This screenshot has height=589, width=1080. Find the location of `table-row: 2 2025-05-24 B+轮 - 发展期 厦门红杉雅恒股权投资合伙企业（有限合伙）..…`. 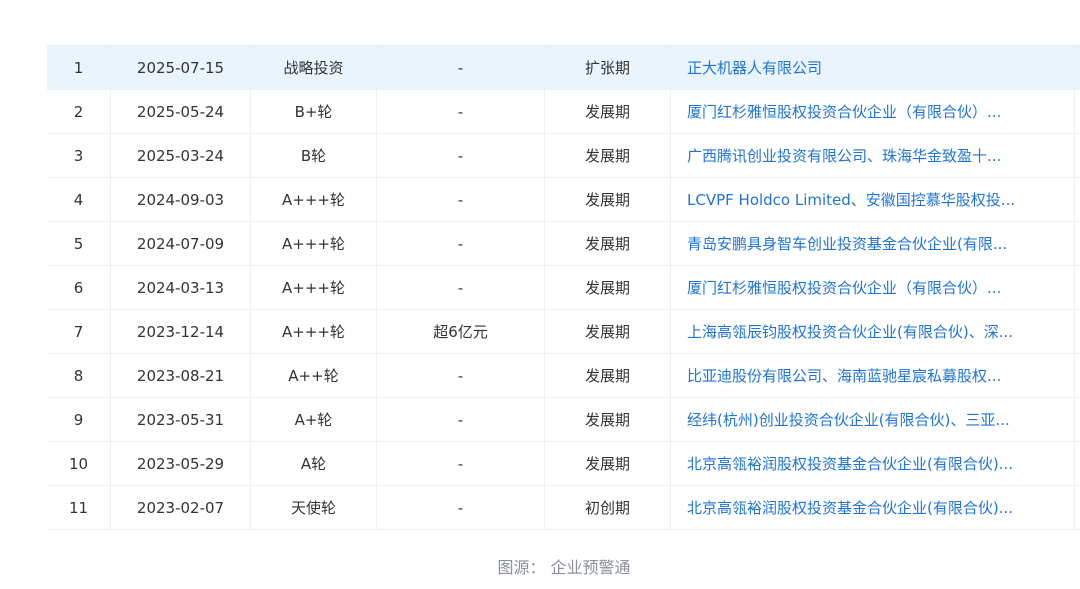

table-row: 2 2025-05-24 B+轮 - 发展期 厦门红杉雅恒股权投资合伙企业（有限合伙）..… is located at coordinates (563, 112).